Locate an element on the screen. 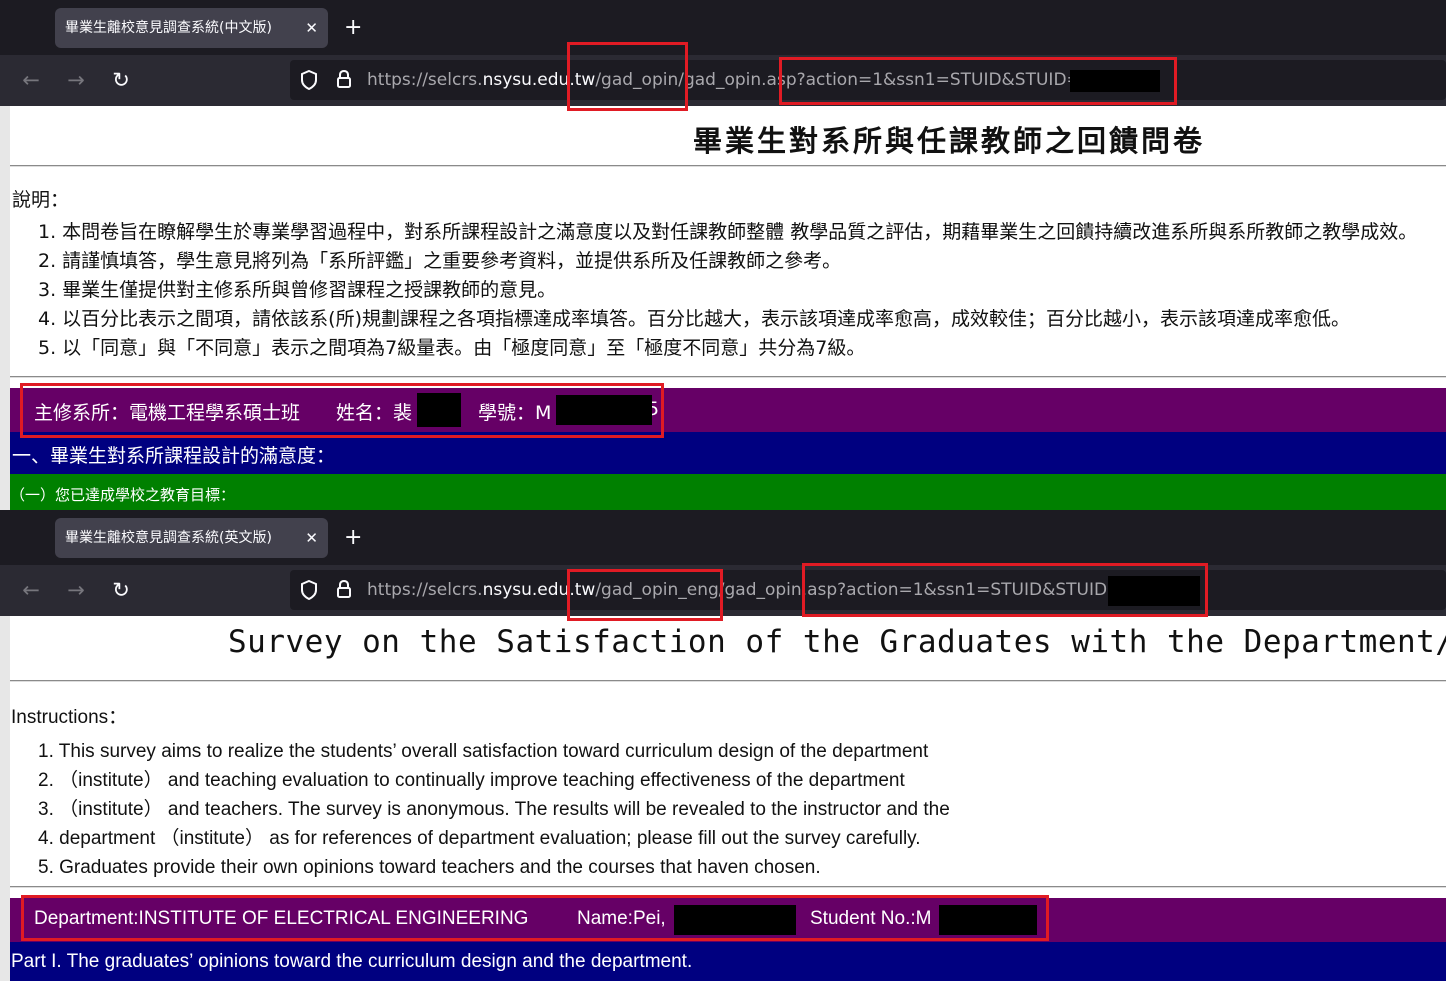  tab-title: 畢業生離校意見調查系統(中文版) is located at coordinates (168, 28).